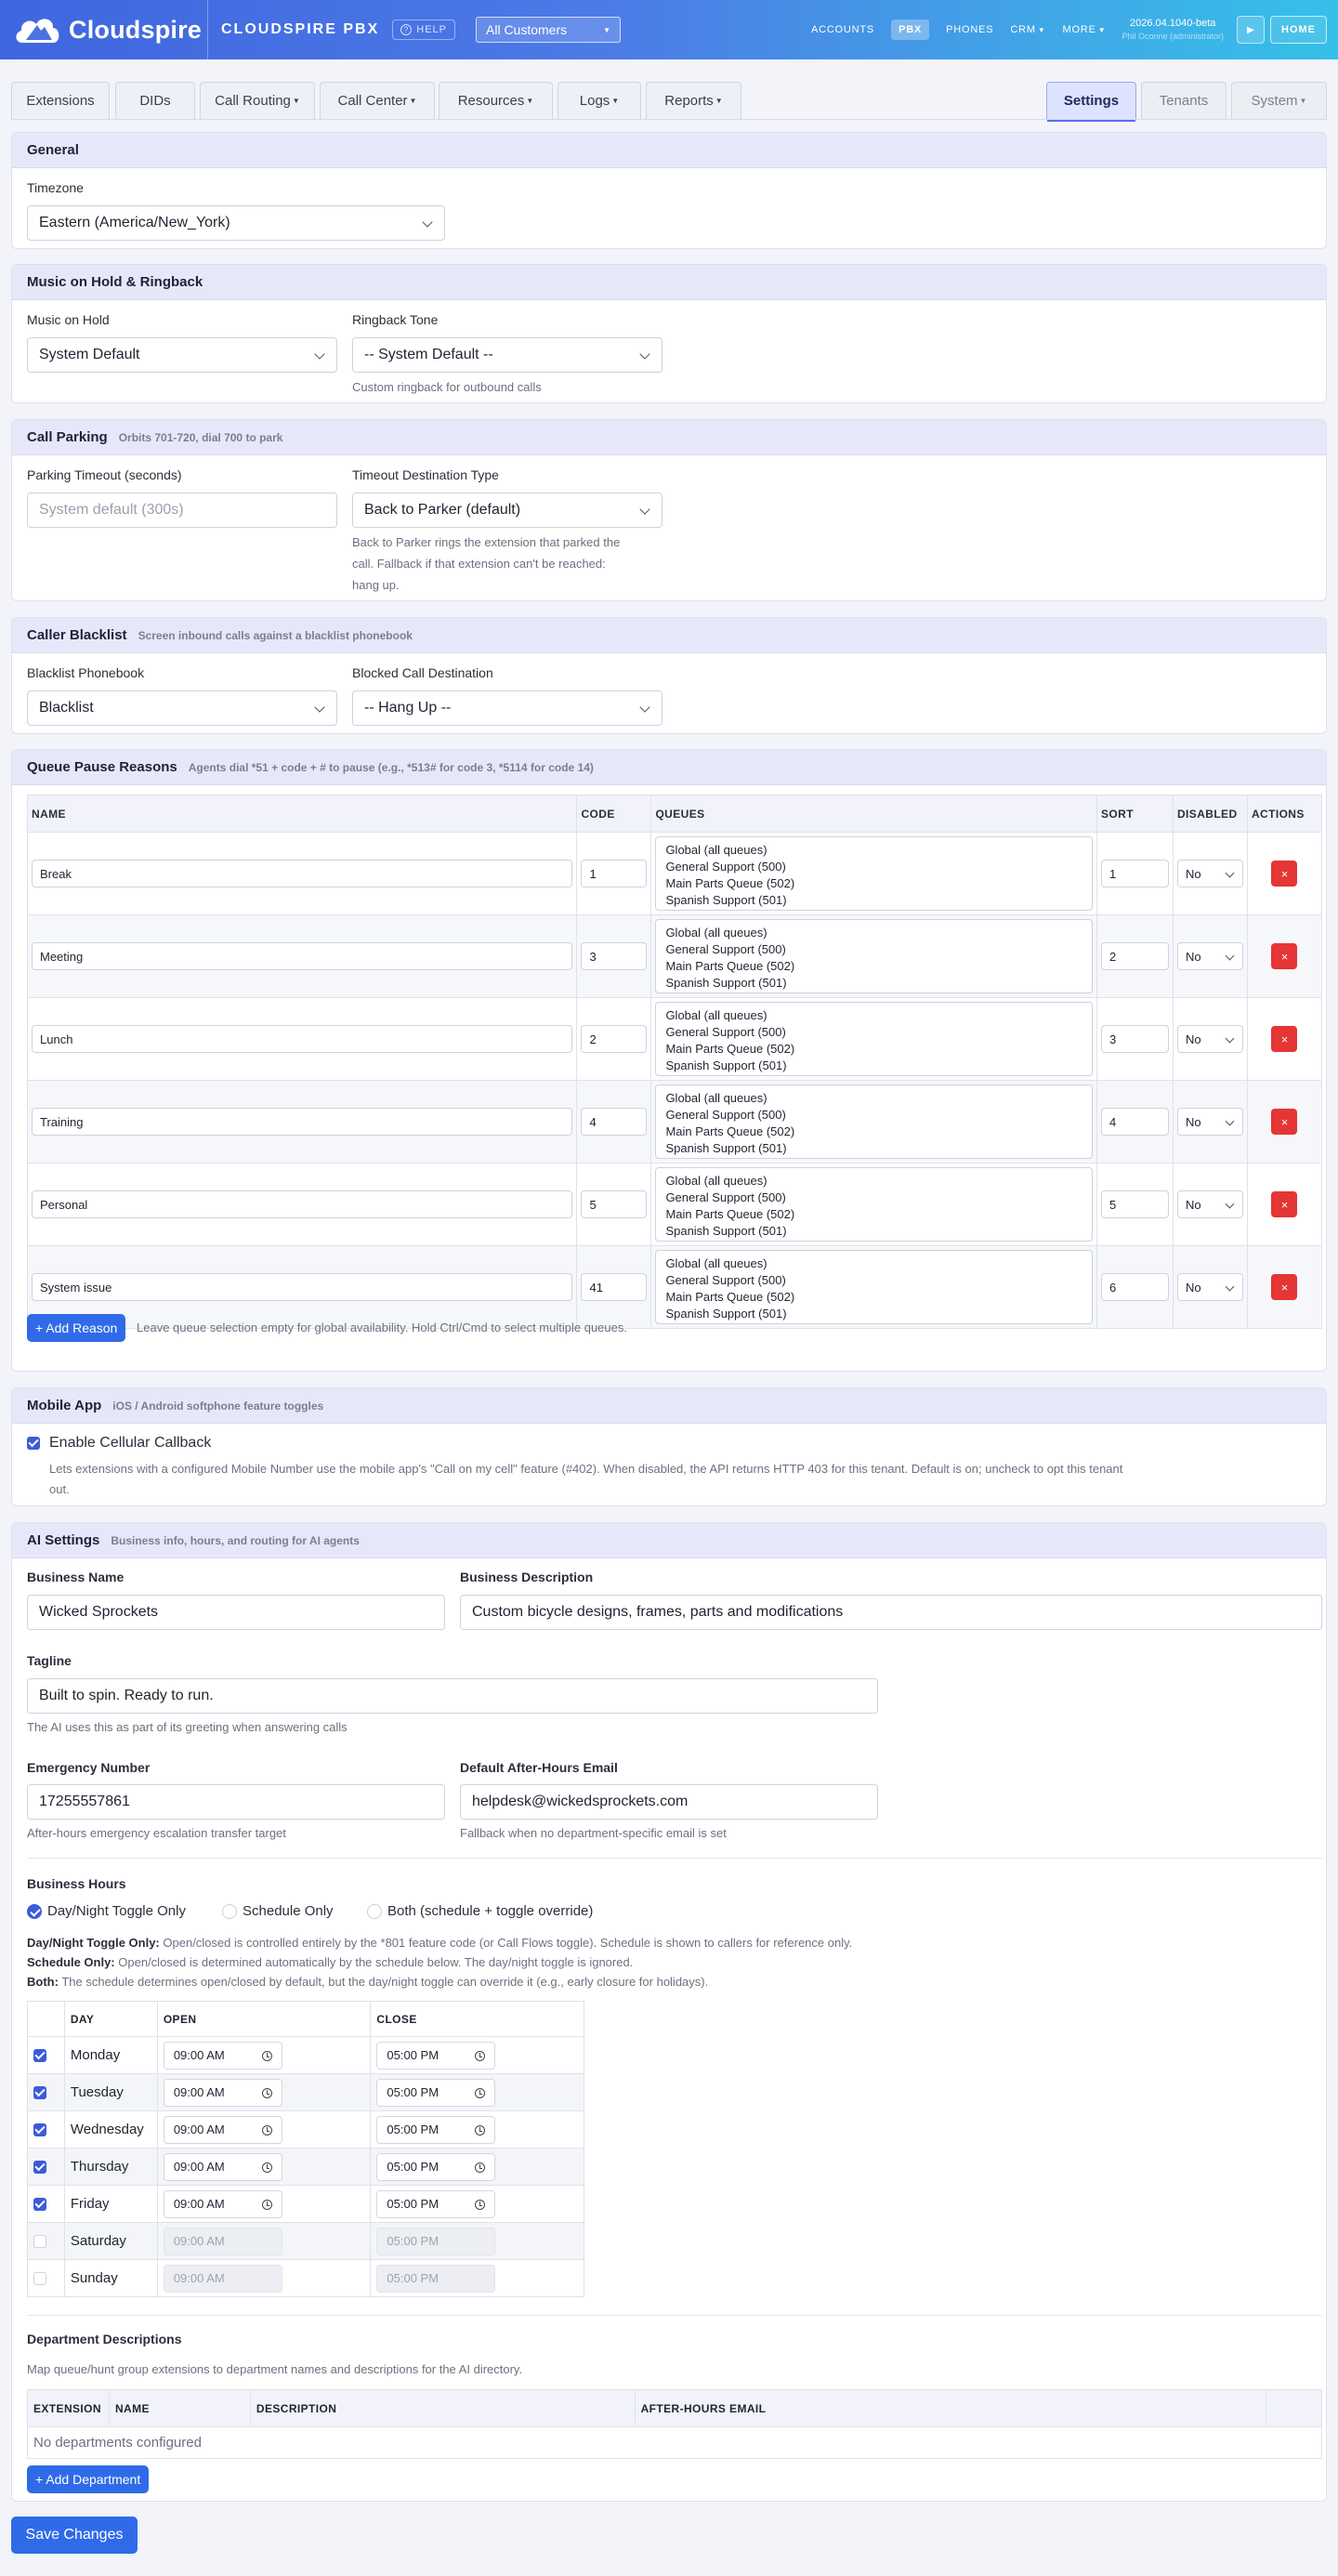 This screenshot has height=2576, width=1338. I want to click on tab-logs: Logs ▼, so click(599, 100).